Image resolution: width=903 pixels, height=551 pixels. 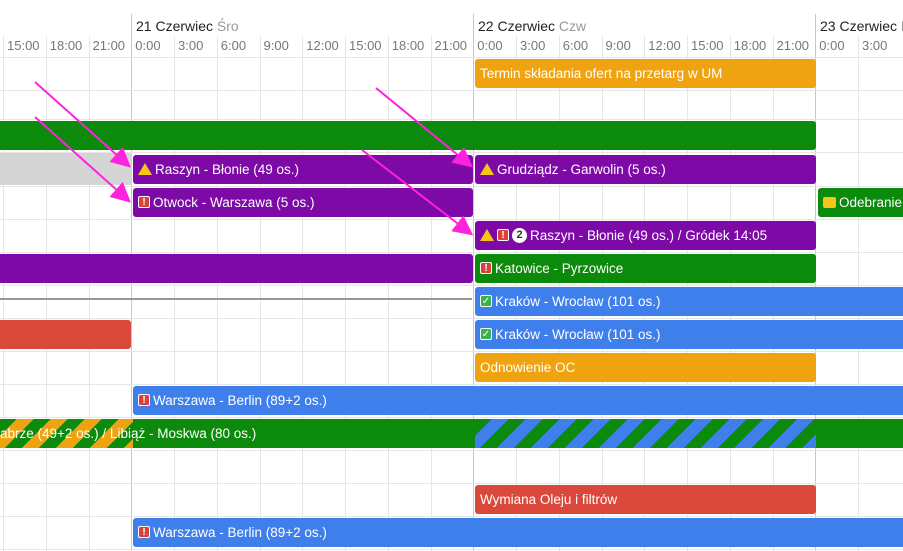 What do you see at coordinates (518, 532) in the screenshot?
I see `event-warszawa-berlin-2: ! Warszawa - Berlin (89+2 os.)` at bounding box center [518, 532].